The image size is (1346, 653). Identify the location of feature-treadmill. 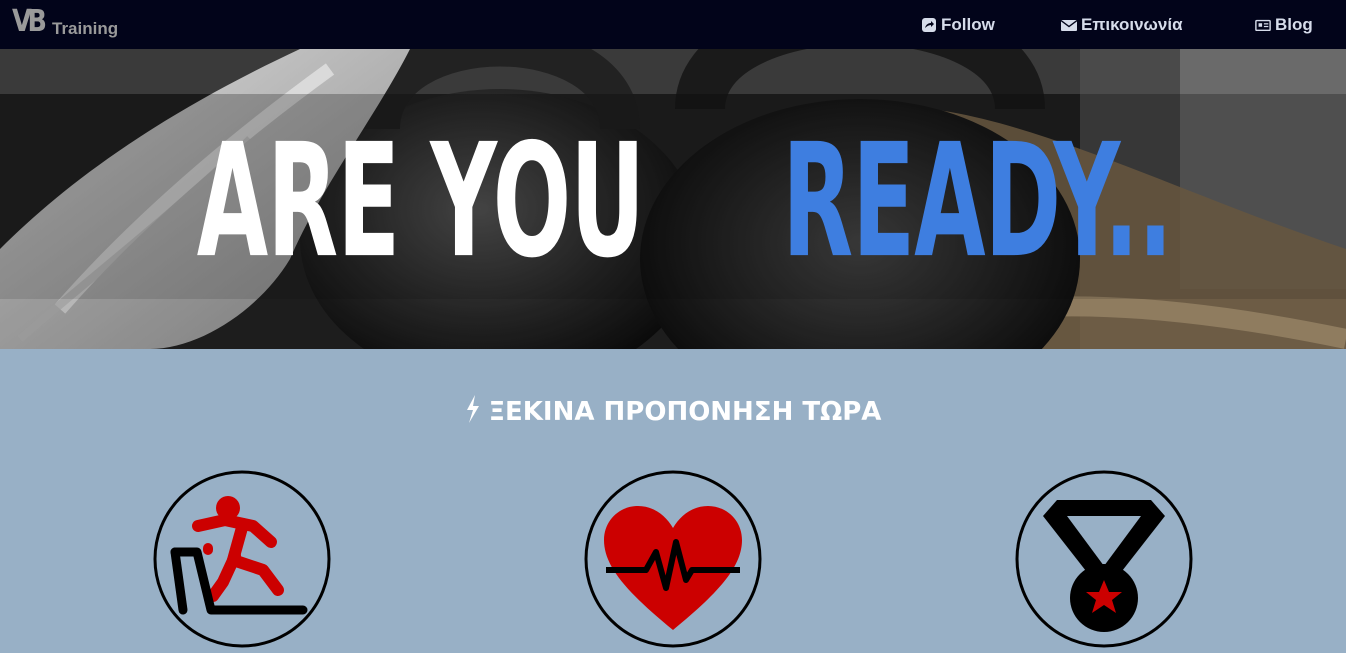
(242, 559).